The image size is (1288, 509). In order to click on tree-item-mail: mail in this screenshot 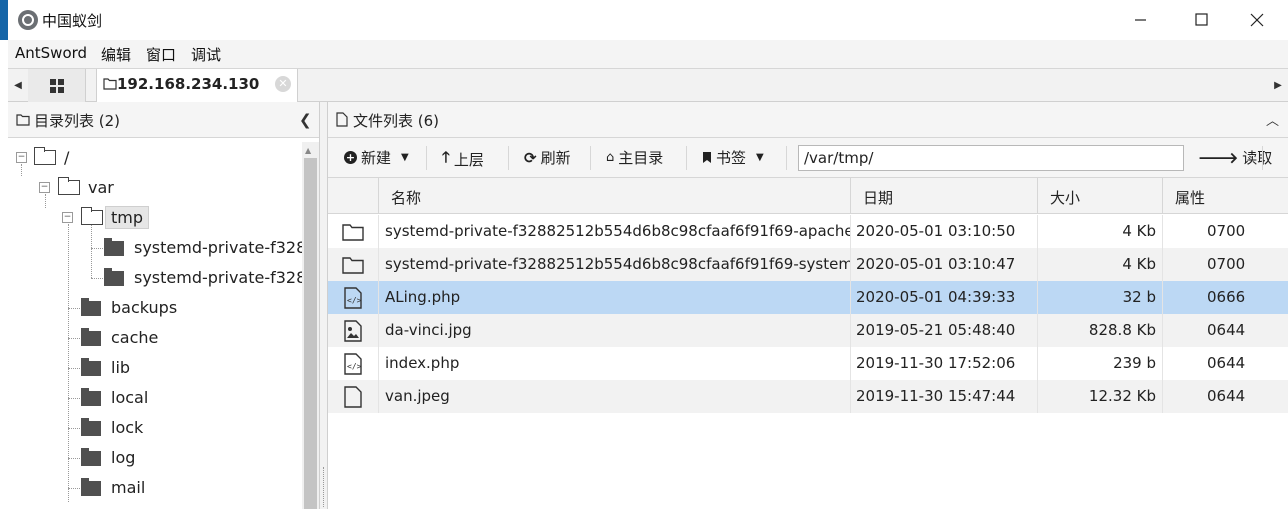, I will do `click(128, 487)`.